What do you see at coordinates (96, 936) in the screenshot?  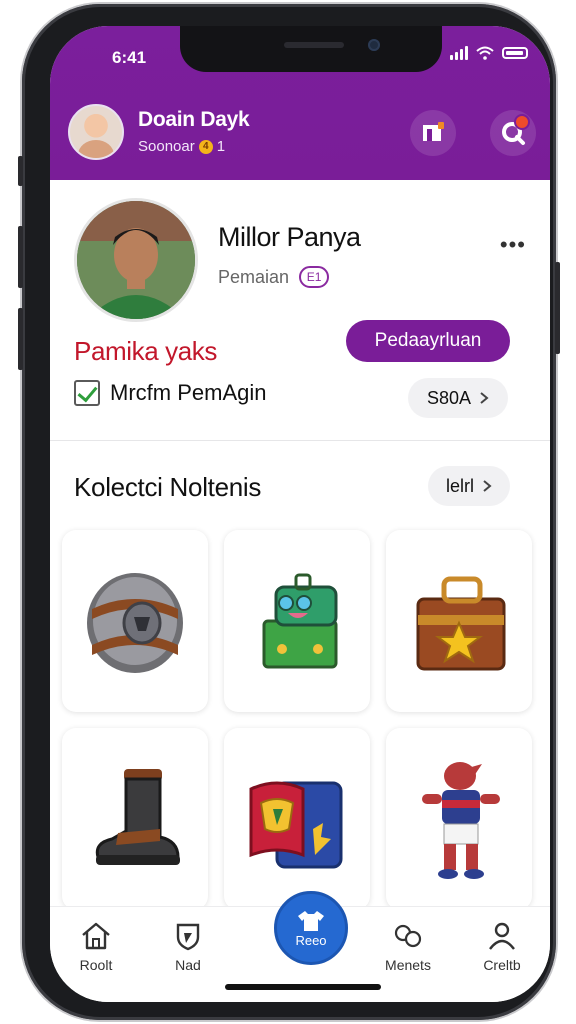 I see `home-icon` at bounding box center [96, 936].